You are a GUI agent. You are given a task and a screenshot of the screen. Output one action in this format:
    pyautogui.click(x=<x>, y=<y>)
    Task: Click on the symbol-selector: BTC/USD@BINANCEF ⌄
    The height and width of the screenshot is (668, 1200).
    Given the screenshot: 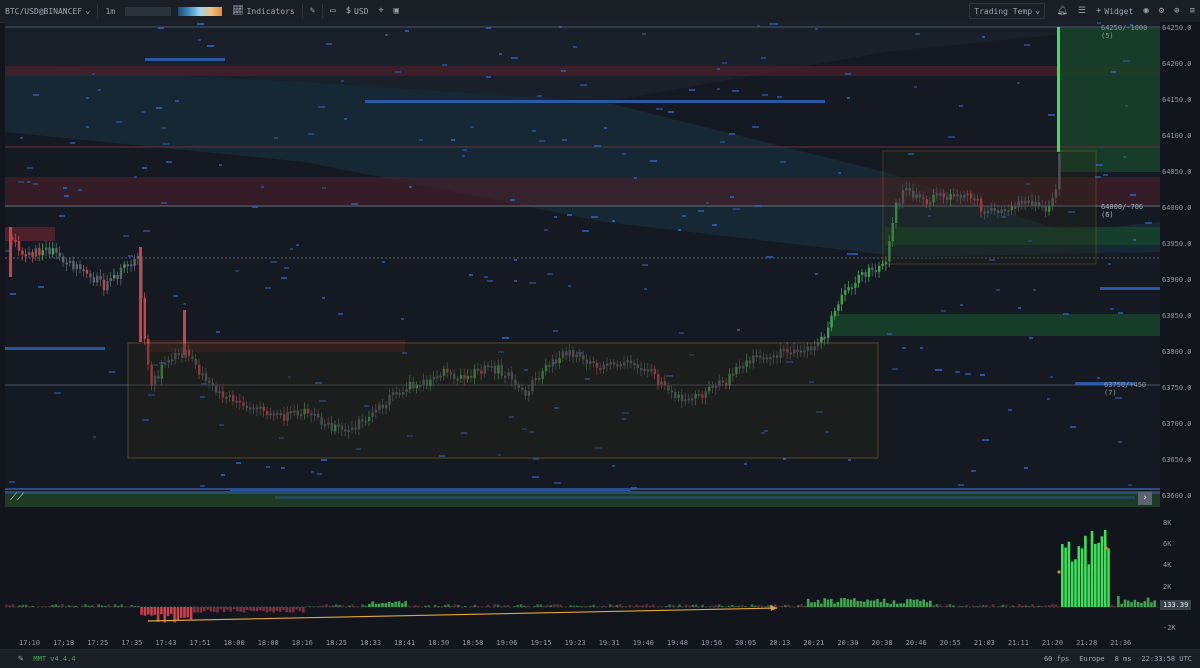 What is the action you would take?
    pyautogui.click(x=47, y=11)
    